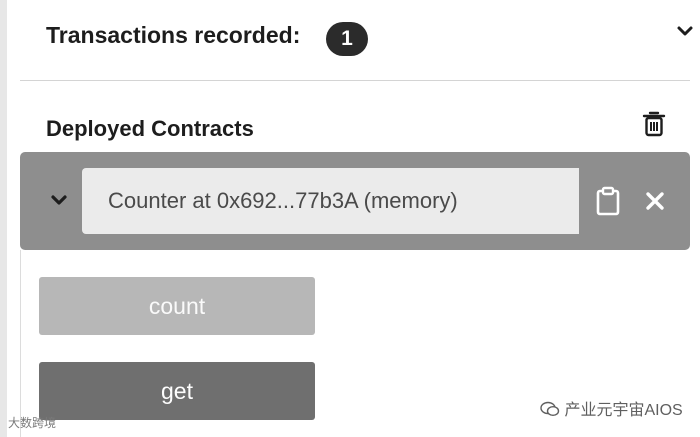 The height and width of the screenshot is (437, 700). I want to click on watermark-left: 大数跨境, so click(32, 422).